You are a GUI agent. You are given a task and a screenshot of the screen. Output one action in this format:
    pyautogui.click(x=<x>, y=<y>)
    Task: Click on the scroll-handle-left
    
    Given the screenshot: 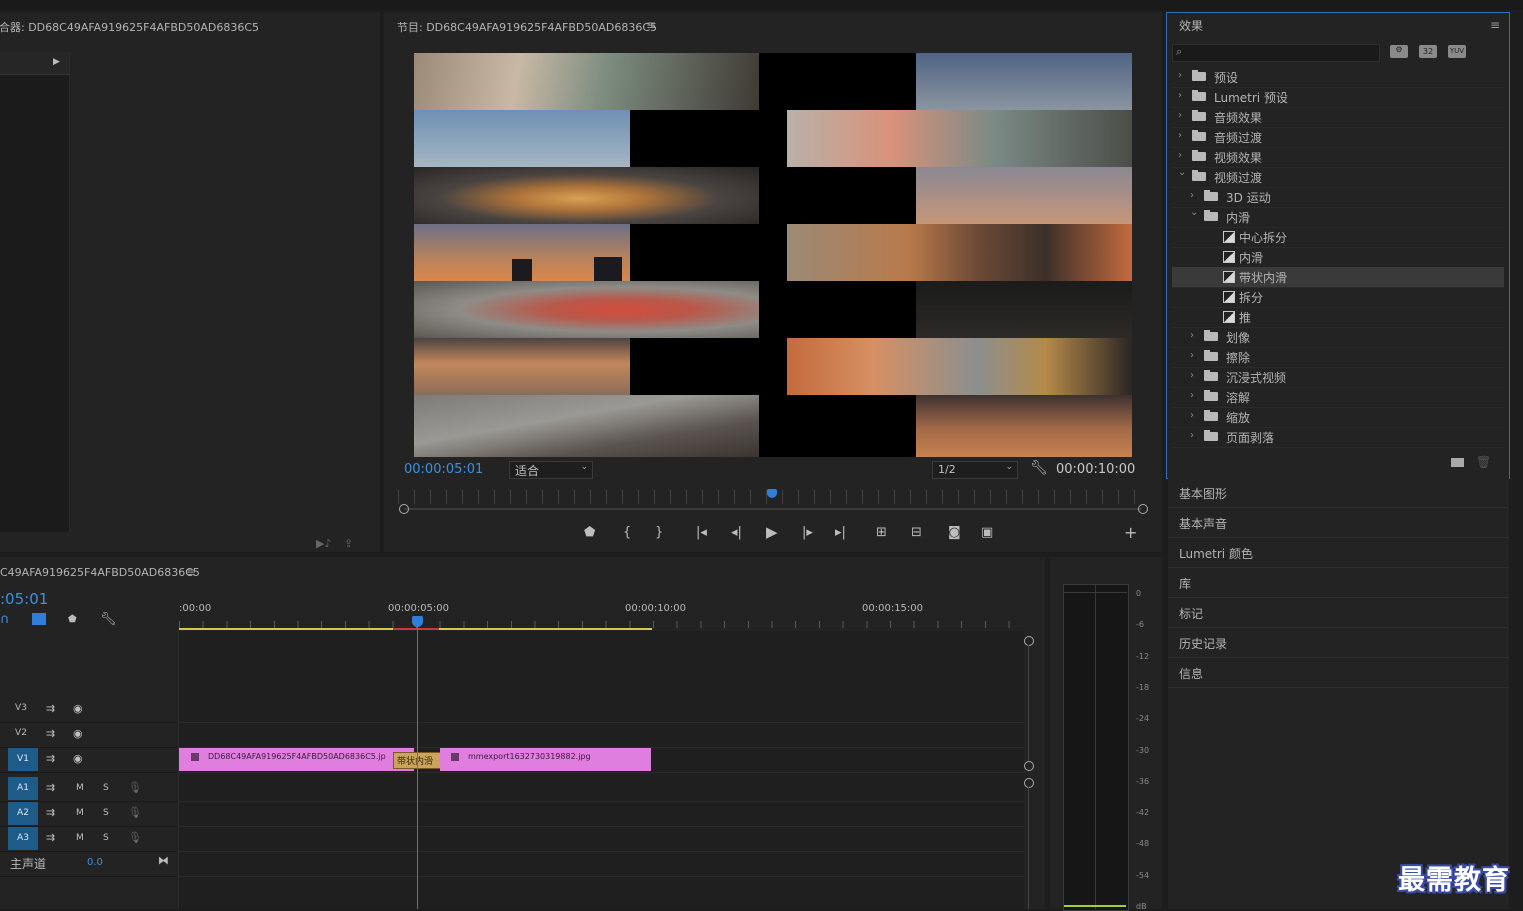 What is the action you would take?
    pyautogui.click(x=404, y=509)
    